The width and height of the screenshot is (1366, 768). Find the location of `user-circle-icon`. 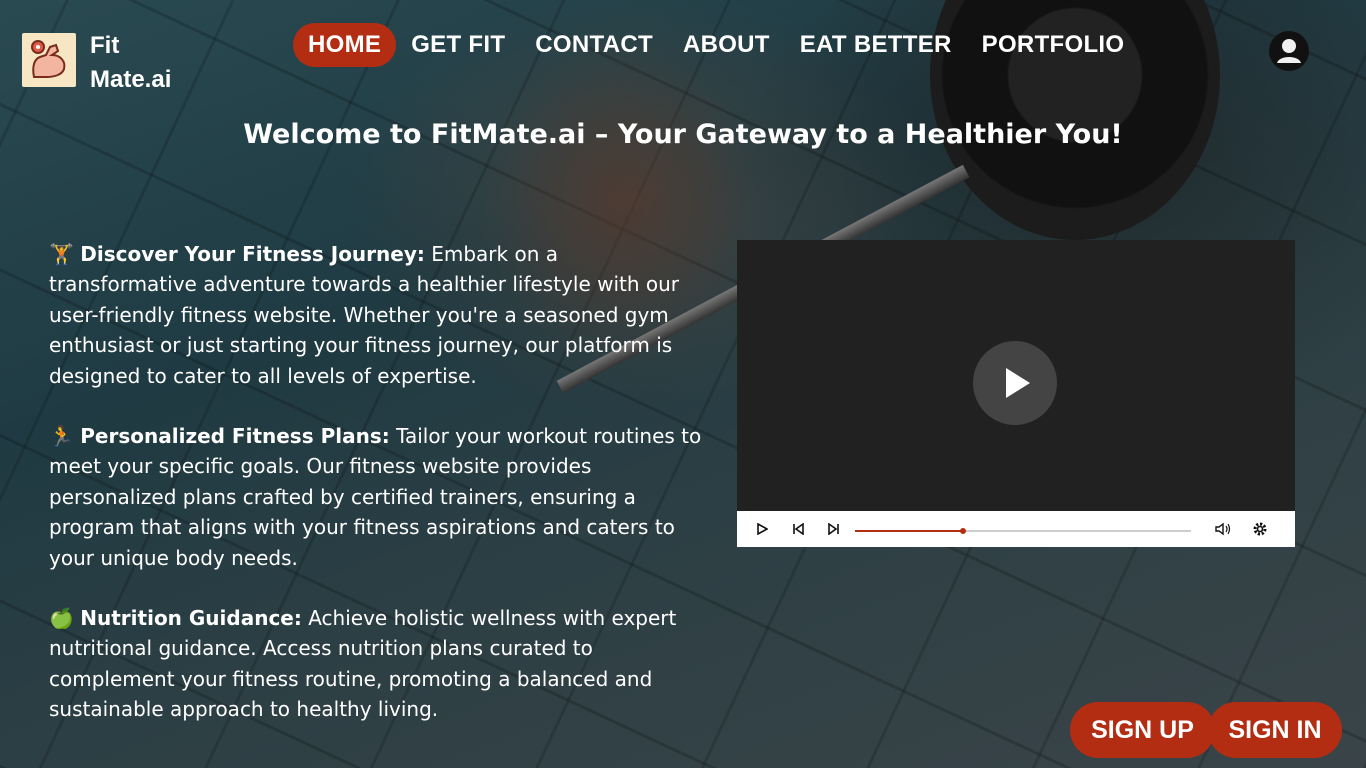

user-circle-icon is located at coordinates (1289, 51).